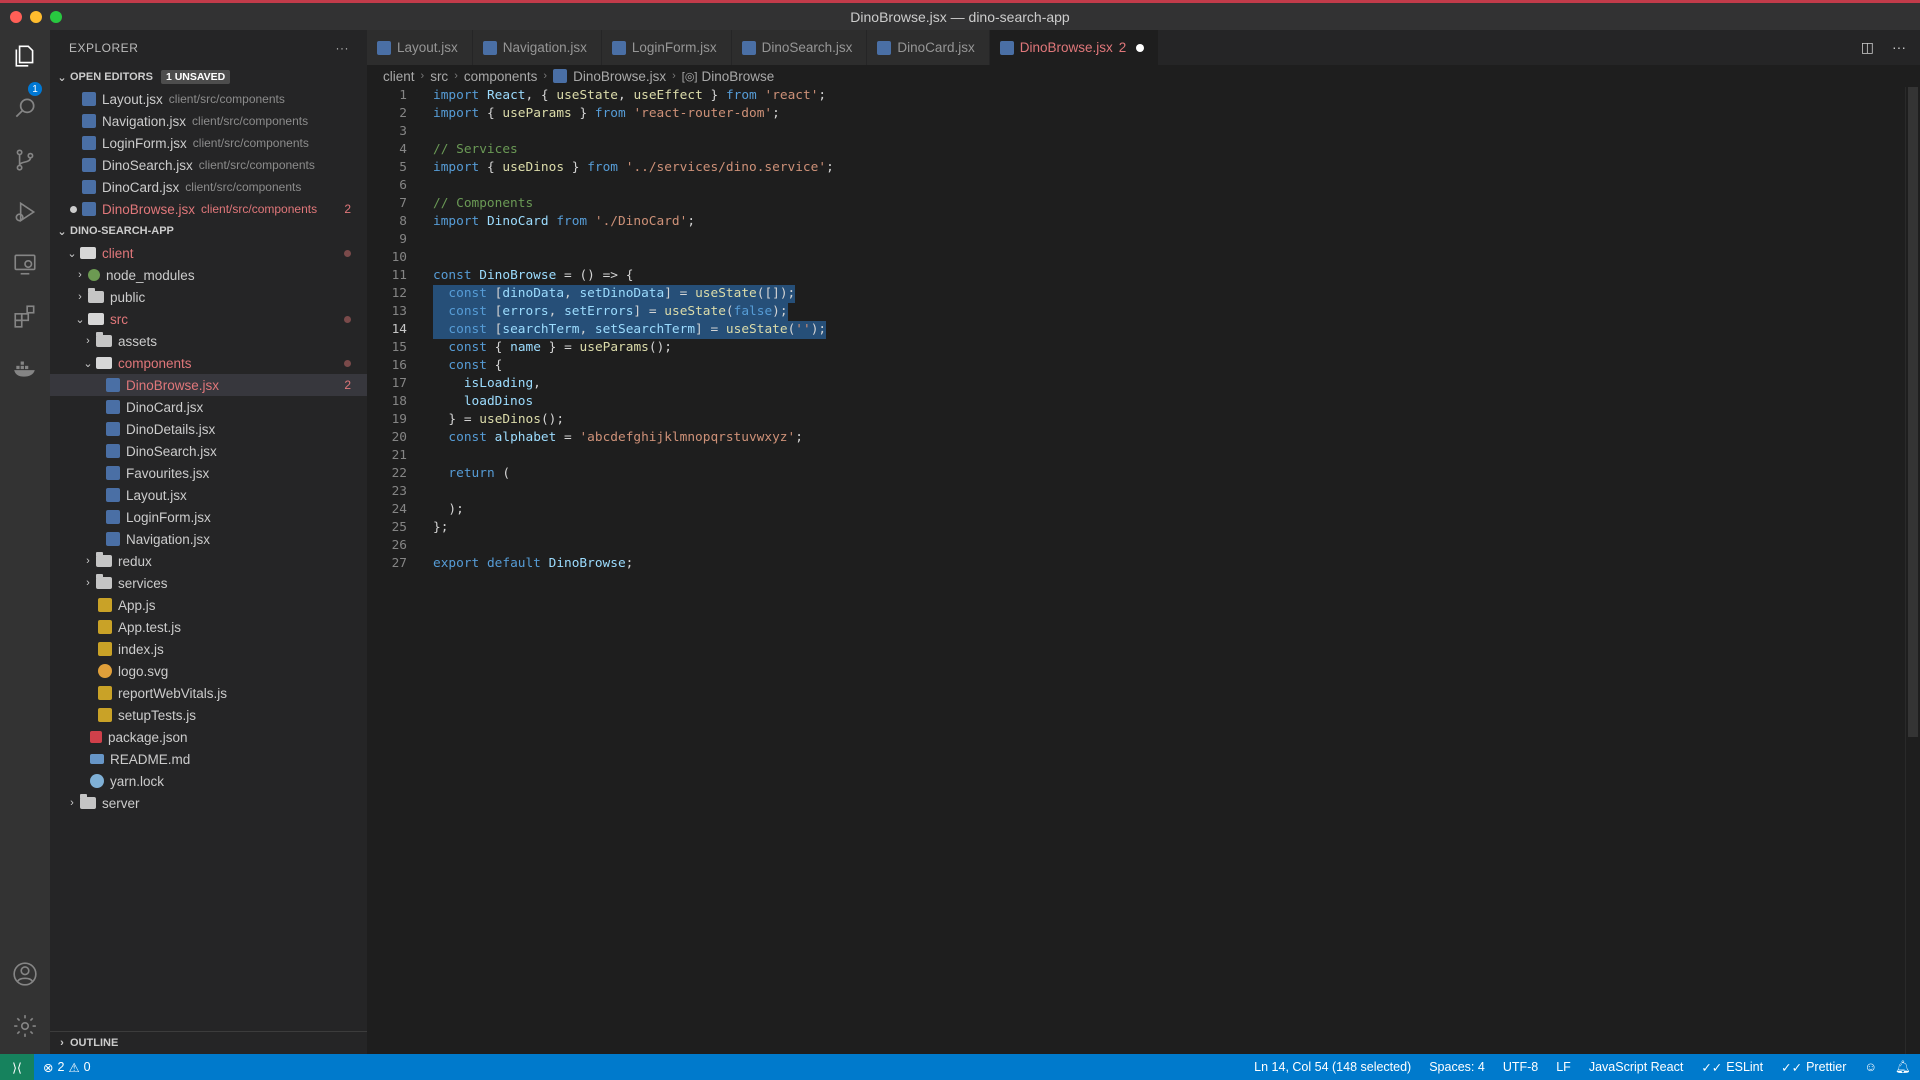 The height and width of the screenshot is (1080, 1920). What do you see at coordinates (25, 212) in the screenshot?
I see `run-debug-icon` at bounding box center [25, 212].